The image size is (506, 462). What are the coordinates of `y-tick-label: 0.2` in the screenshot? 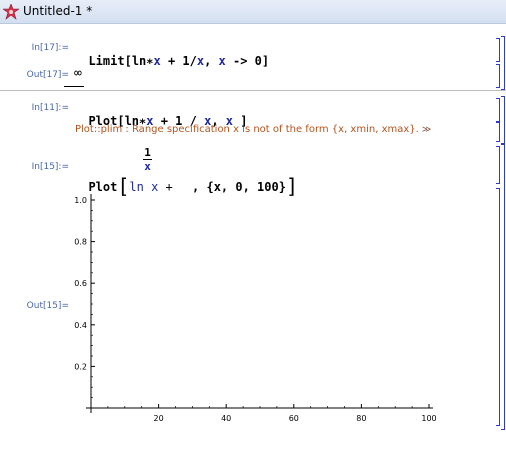 It's located at (80, 366).